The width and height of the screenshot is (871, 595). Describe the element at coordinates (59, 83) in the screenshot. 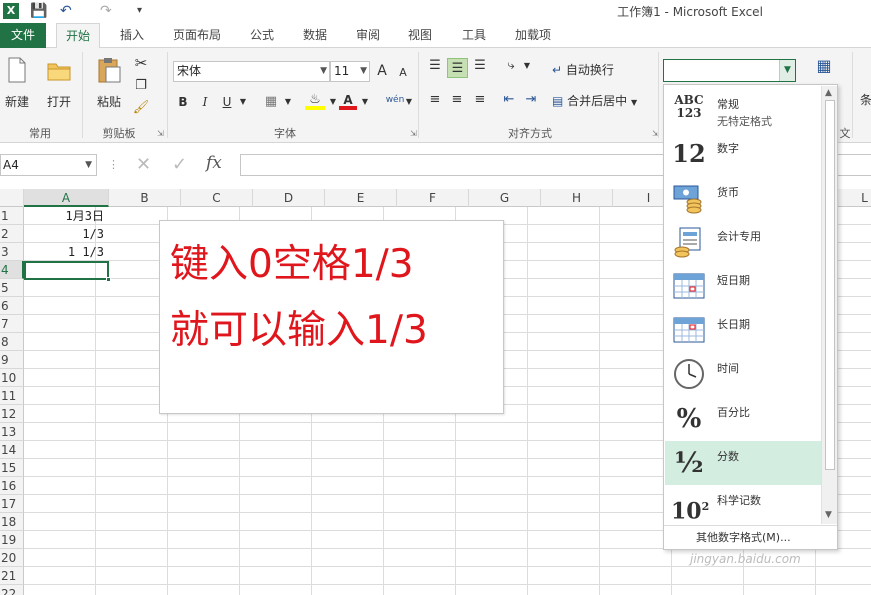

I see `open-button: 打开` at that location.